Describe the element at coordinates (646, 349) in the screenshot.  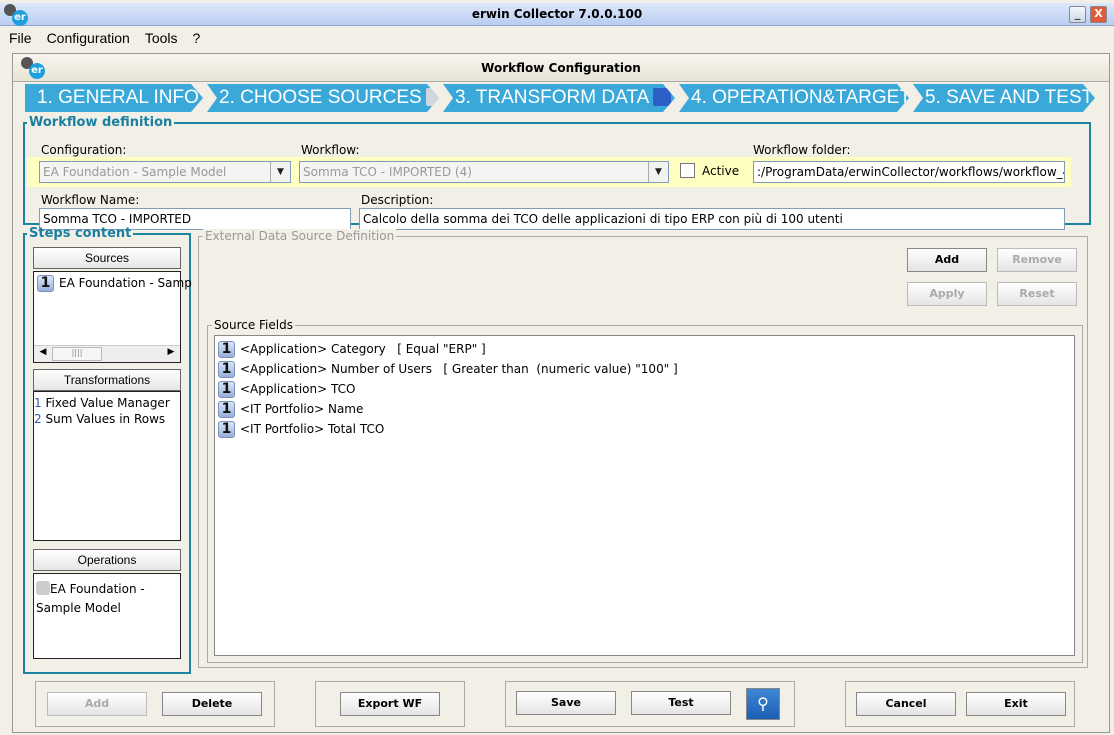
I see `source-field-row: 1 <Application> Category [ Equal "ERP" ]` at that location.